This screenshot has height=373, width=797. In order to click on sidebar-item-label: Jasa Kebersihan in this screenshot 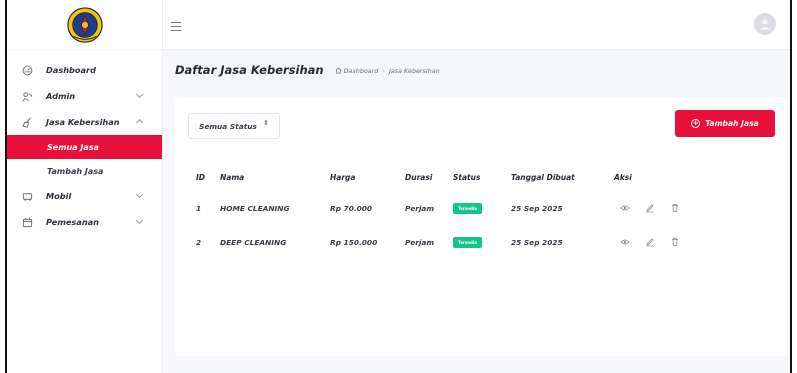, I will do `click(83, 122)`.